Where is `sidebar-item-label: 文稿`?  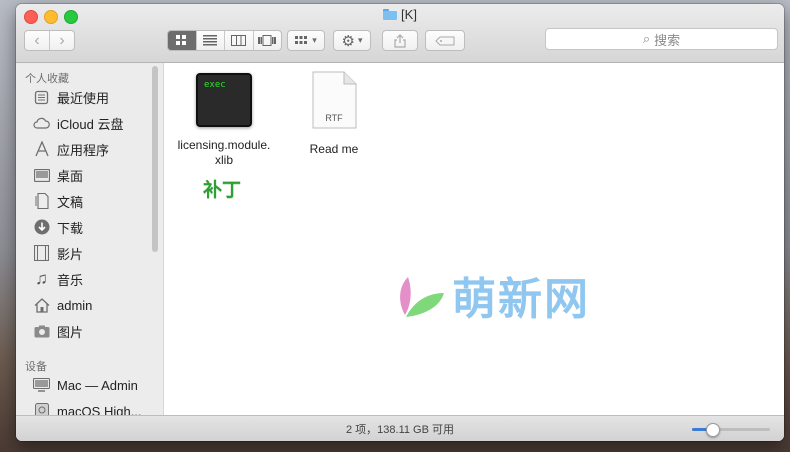 sidebar-item-label: 文稿 is located at coordinates (70, 202).